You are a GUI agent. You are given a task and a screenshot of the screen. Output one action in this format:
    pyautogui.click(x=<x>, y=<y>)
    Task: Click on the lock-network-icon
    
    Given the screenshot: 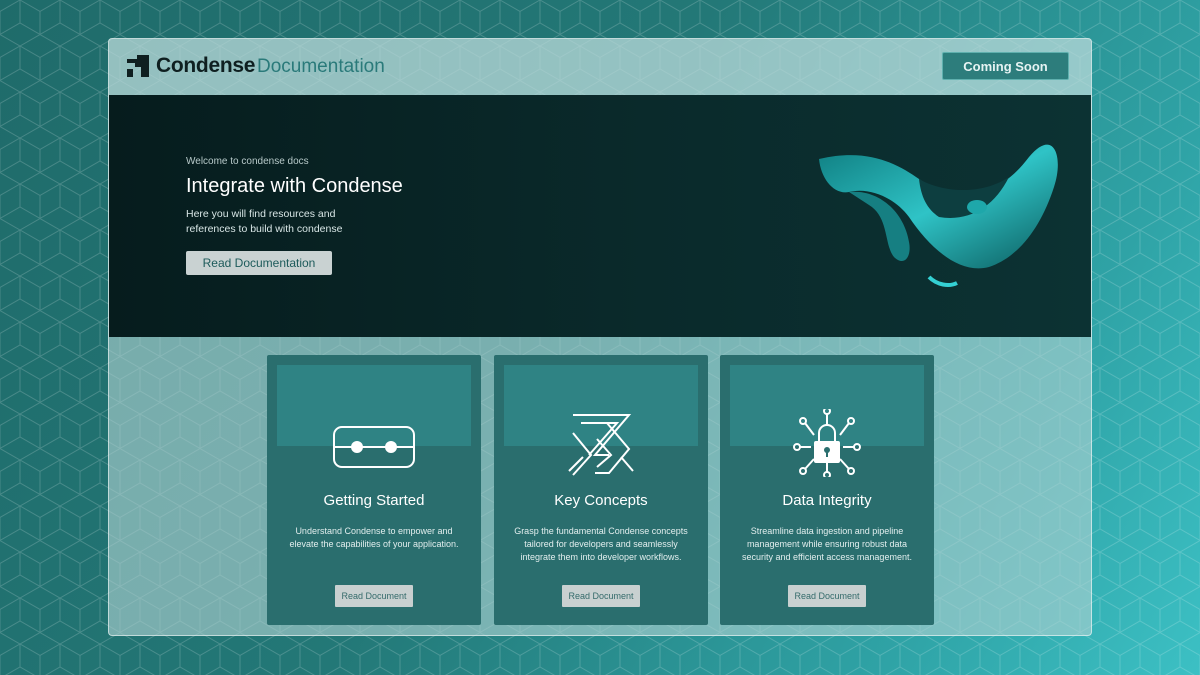 What is the action you would take?
    pyautogui.click(x=827, y=443)
    